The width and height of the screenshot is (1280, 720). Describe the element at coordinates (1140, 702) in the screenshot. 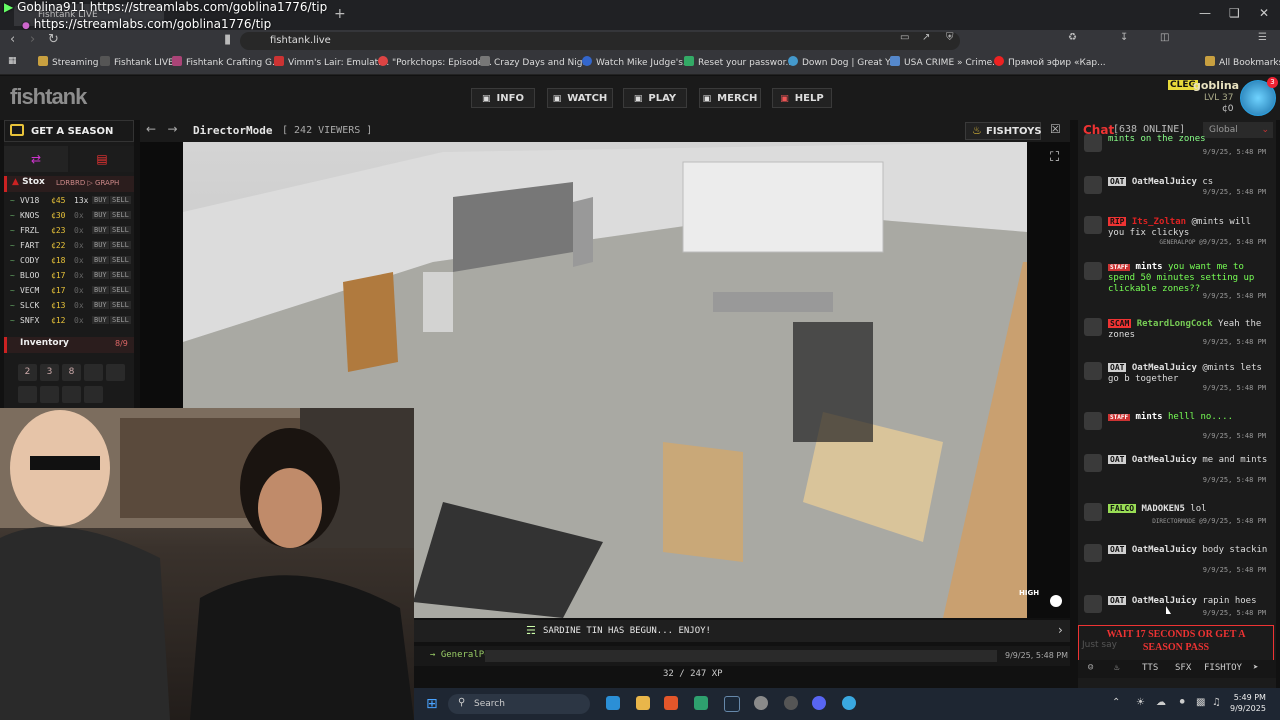

I see `tray-app-icon: ☀` at that location.